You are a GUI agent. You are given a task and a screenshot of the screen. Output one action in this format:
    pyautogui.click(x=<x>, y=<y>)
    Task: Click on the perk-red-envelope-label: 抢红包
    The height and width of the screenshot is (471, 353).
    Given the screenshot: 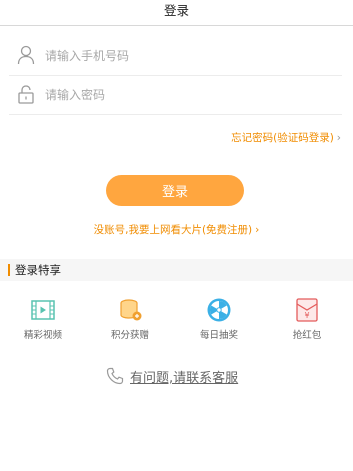 What is the action you would take?
    pyautogui.click(x=307, y=335)
    